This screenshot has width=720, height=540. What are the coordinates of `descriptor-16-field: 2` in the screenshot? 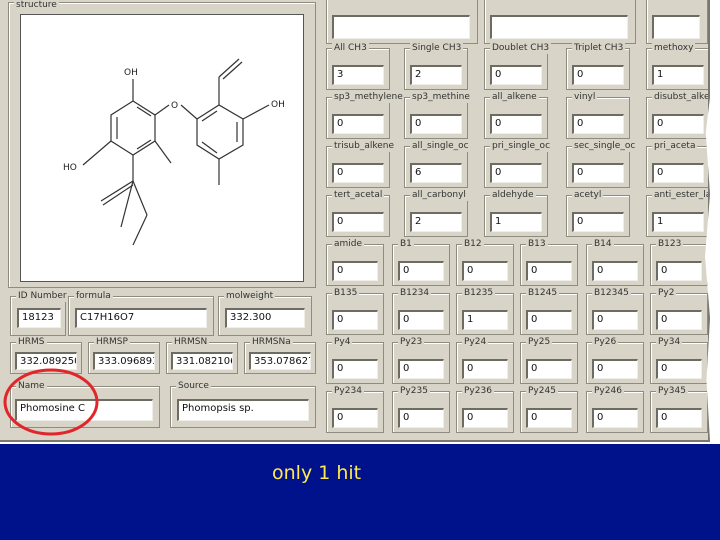 It's located at (436, 222).